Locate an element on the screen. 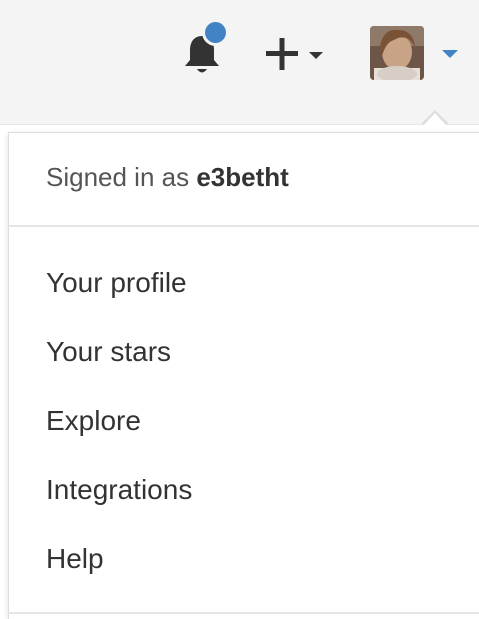 The image size is (479, 619). plus-icon is located at coordinates (282, 54).